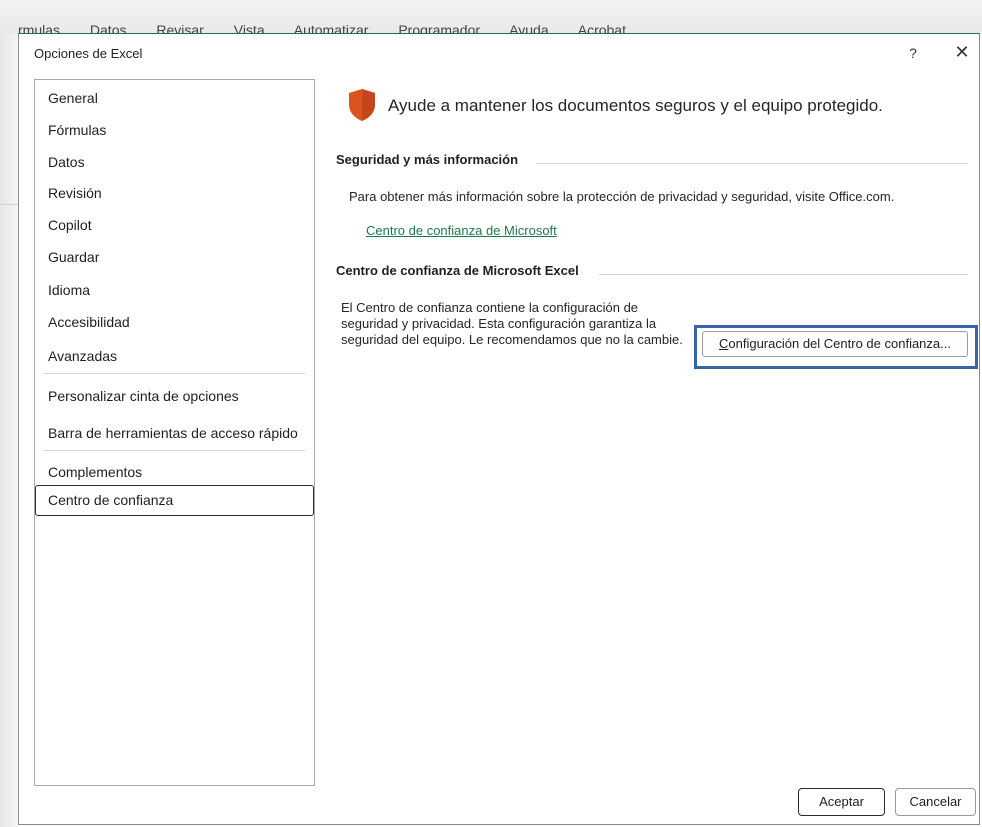  I want to click on nav-item-avanzadas: Avanzadas, so click(82, 356).